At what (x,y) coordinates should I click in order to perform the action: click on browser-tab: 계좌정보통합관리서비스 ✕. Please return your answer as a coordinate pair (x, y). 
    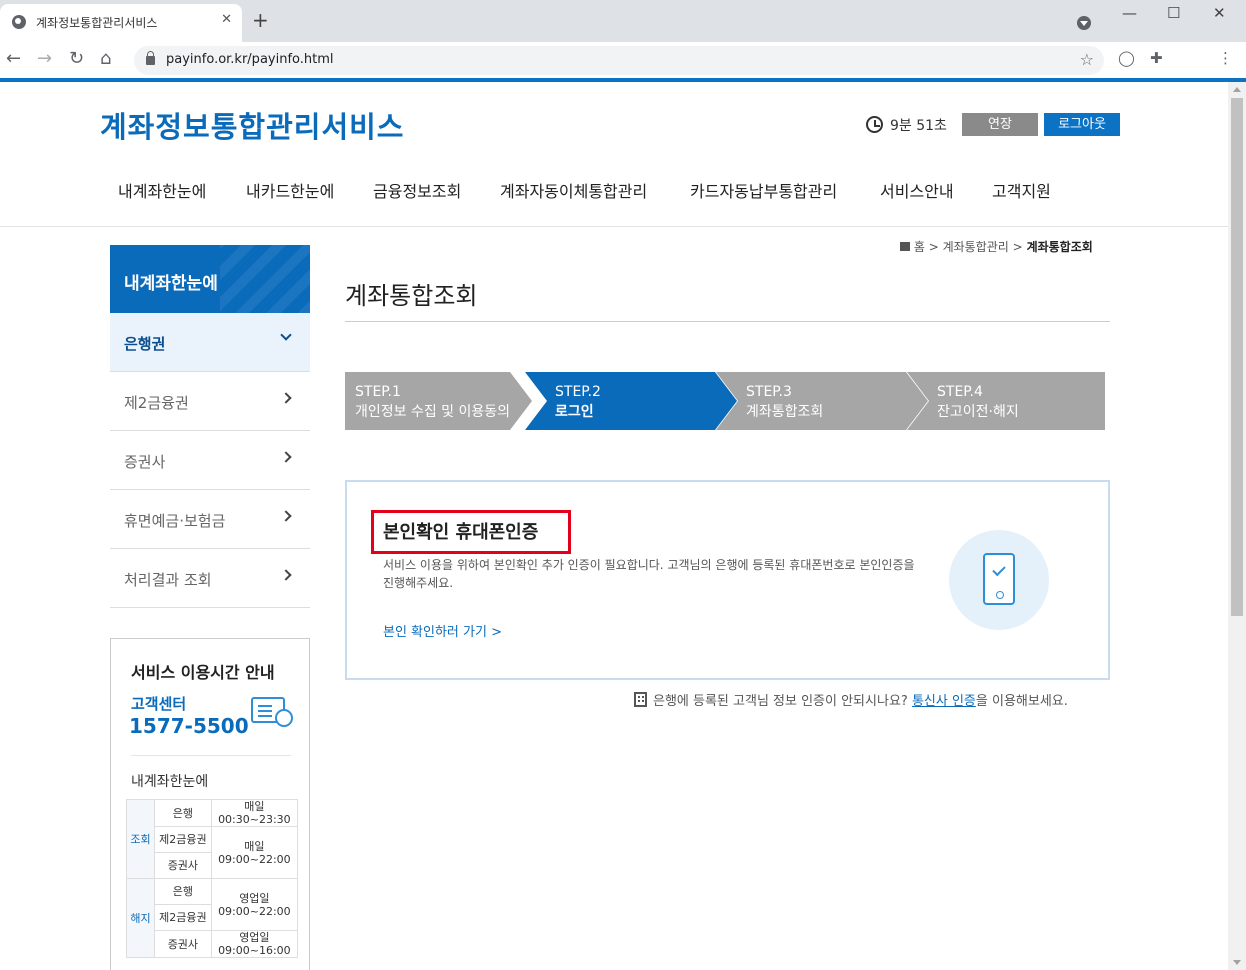
    Looking at the image, I should click on (121, 23).